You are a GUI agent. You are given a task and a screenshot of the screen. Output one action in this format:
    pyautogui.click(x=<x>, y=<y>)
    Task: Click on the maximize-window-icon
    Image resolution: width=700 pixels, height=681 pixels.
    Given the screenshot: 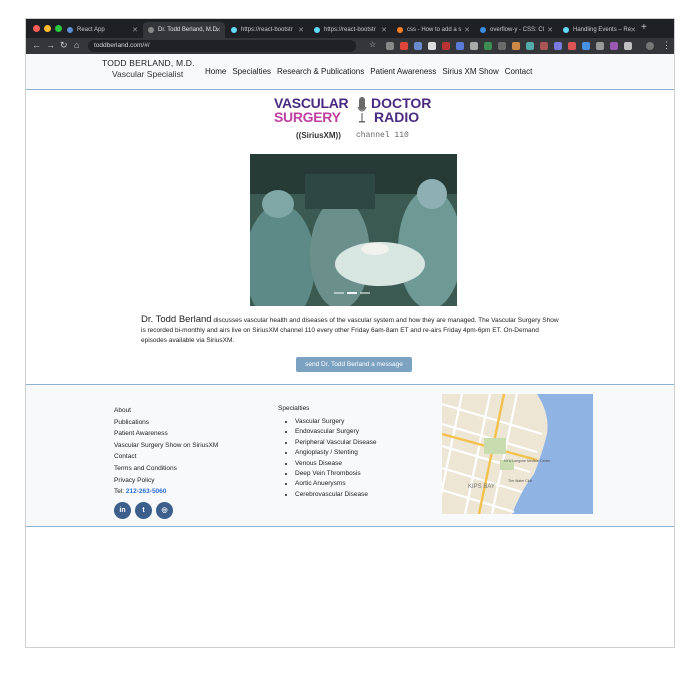 What is the action you would take?
    pyautogui.click(x=58, y=28)
    